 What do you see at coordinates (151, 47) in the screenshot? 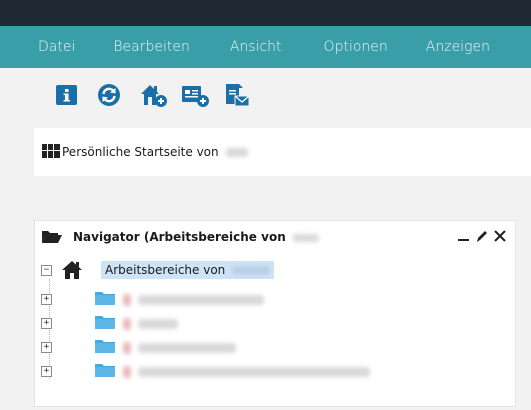
I see `menu-bearbeiten: Bearbeiten` at bounding box center [151, 47].